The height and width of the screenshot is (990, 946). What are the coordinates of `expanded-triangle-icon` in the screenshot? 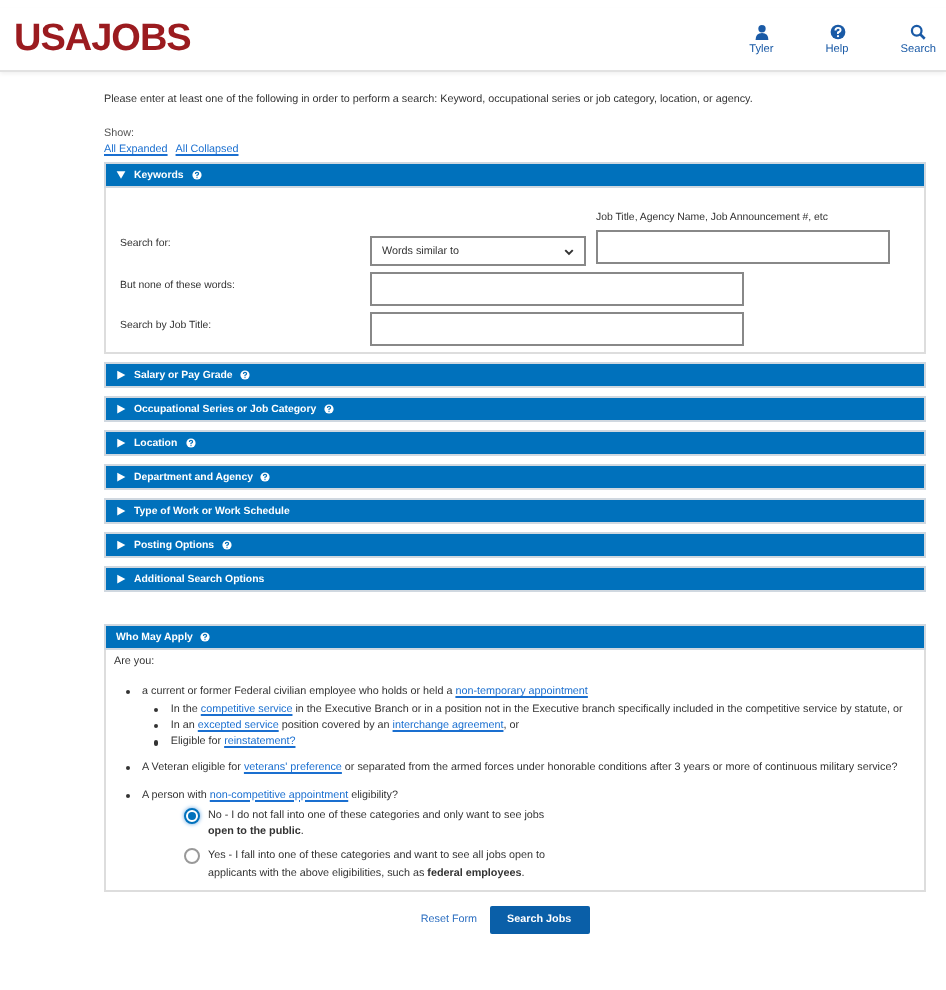 It's located at (121, 175).